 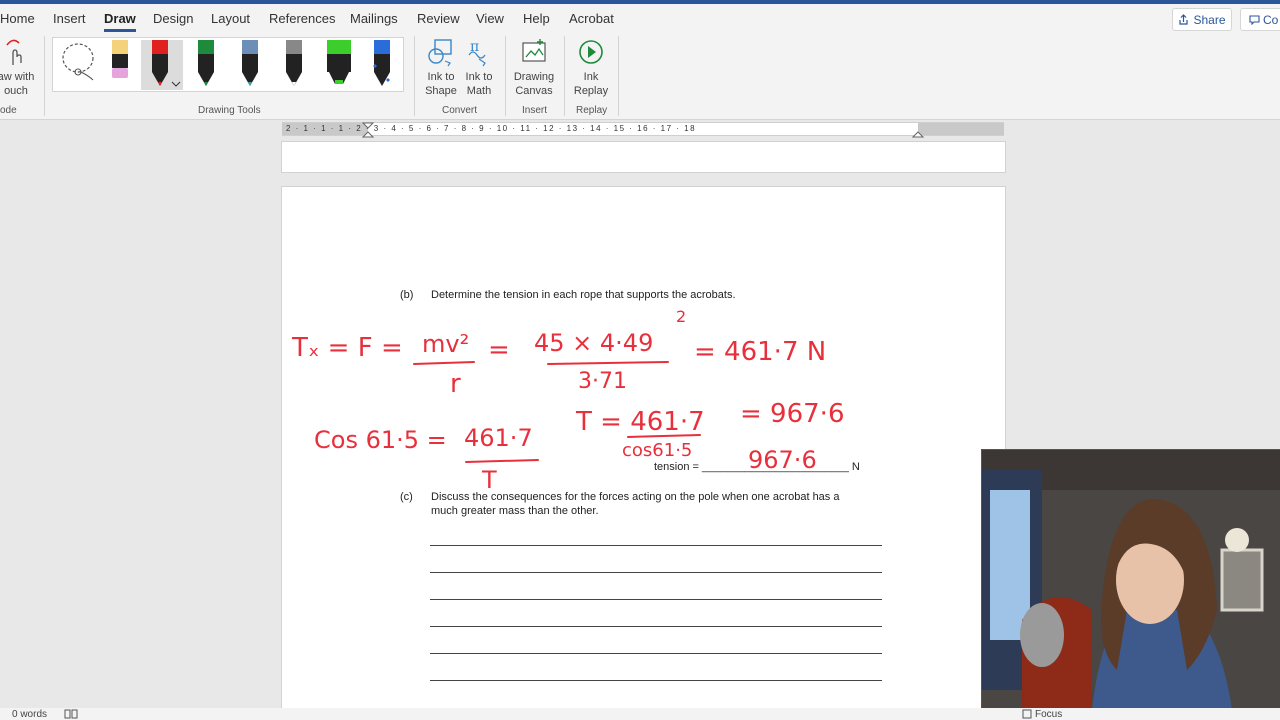 I want to click on ink-line2-num: 461·7, so click(x=498, y=438).